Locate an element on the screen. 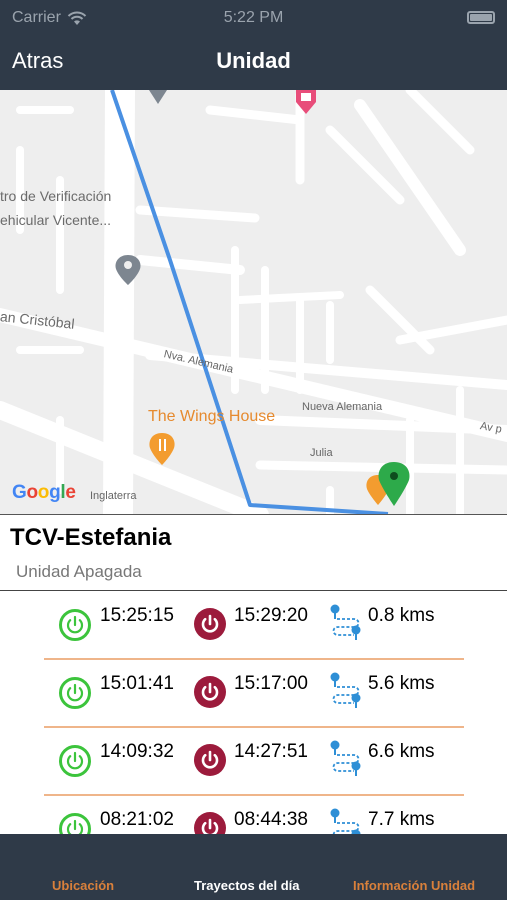 Image resolution: width=507 pixels, height=900 pixels. trip-row: 15:01:41 15:17:00 5.6 kms is located at coordinates (254, 694).